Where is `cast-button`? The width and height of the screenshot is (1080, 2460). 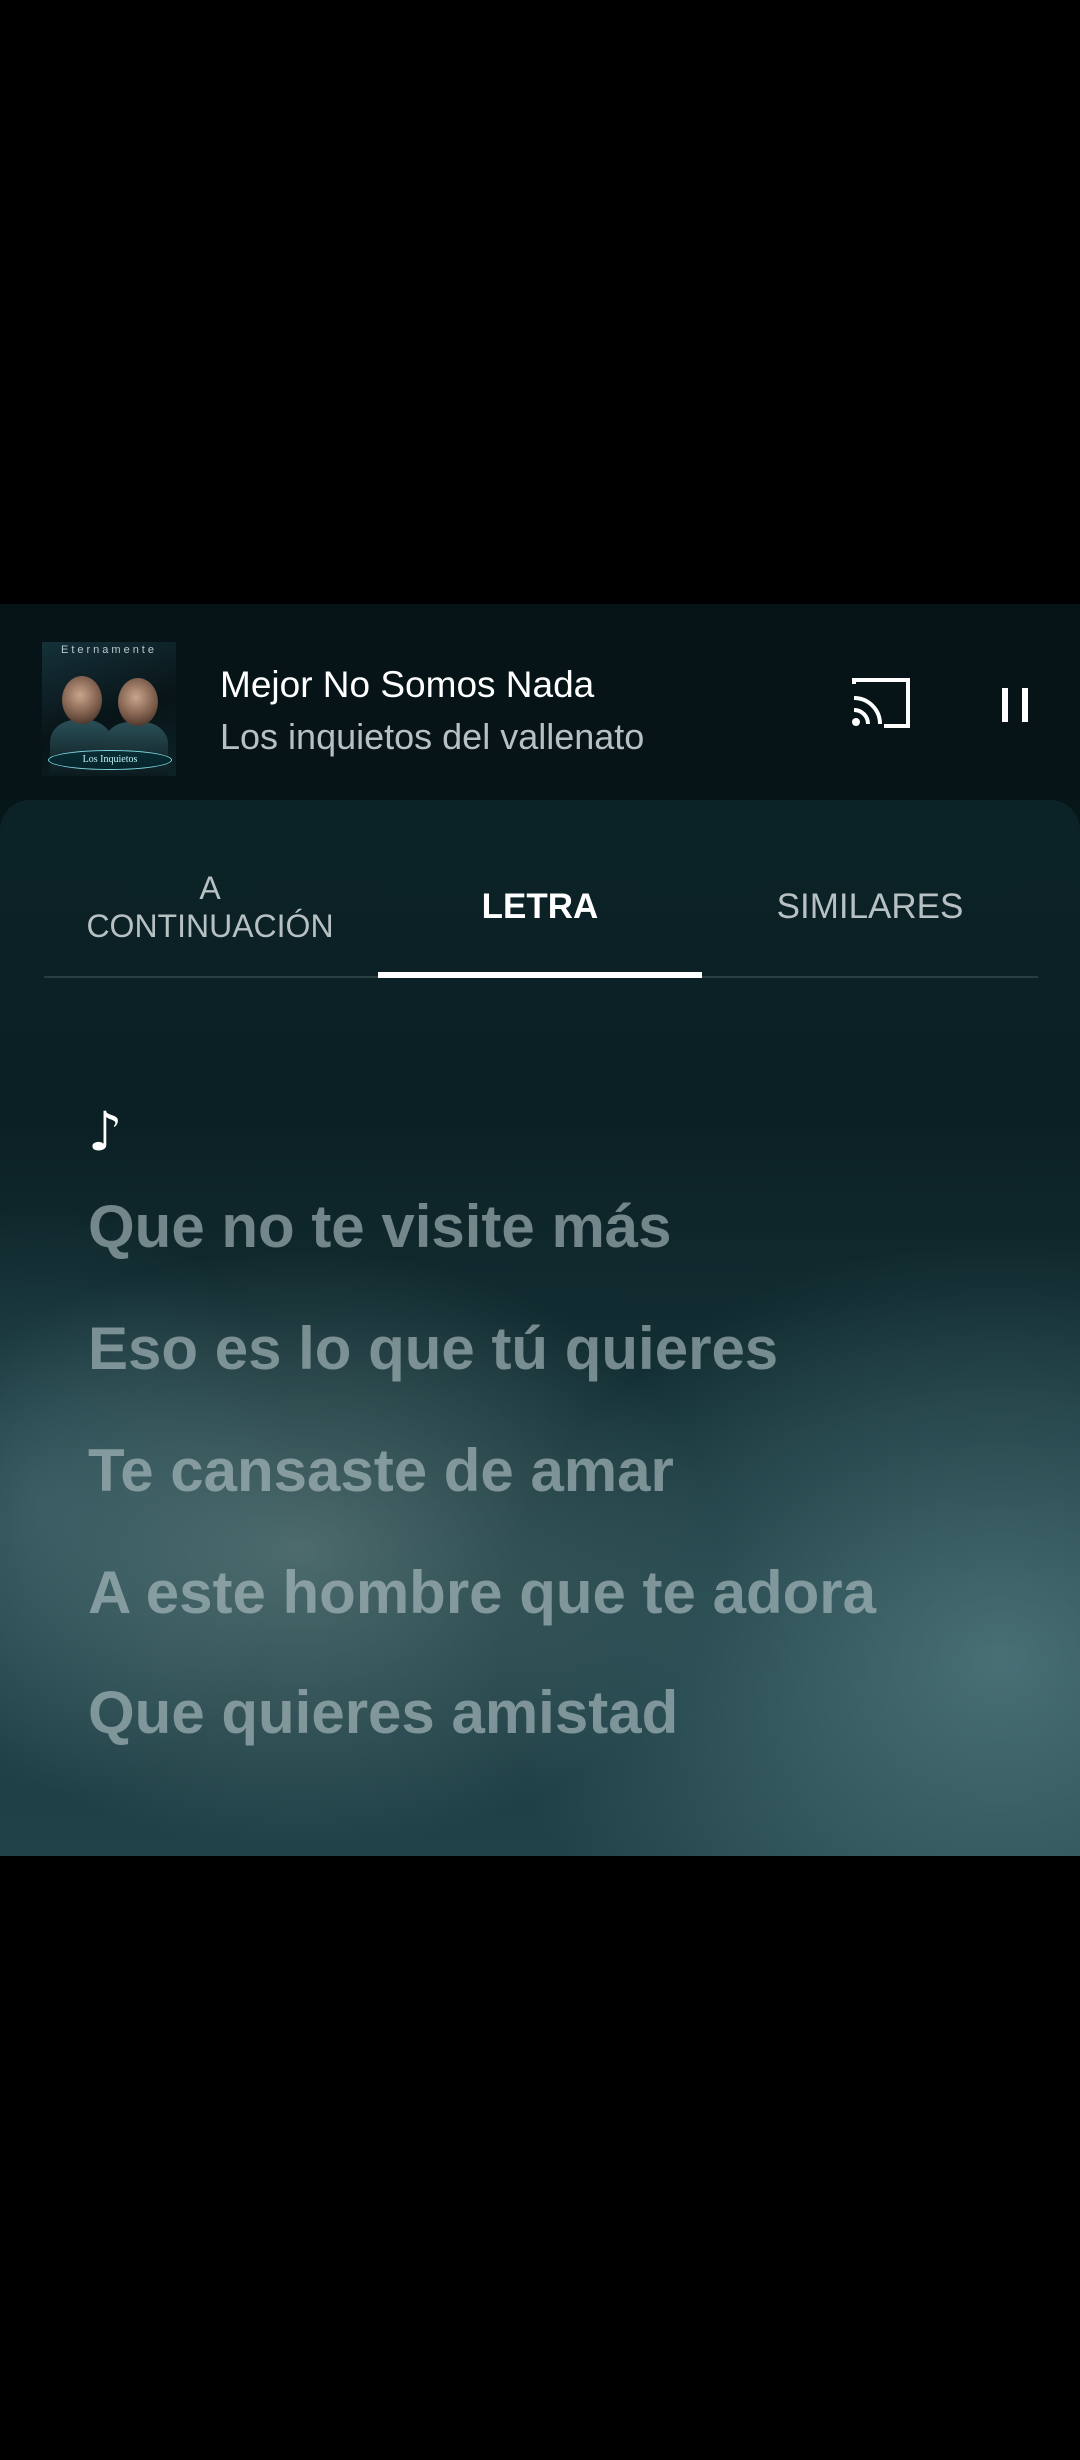 cast-button is located at coordinates (882, 704).